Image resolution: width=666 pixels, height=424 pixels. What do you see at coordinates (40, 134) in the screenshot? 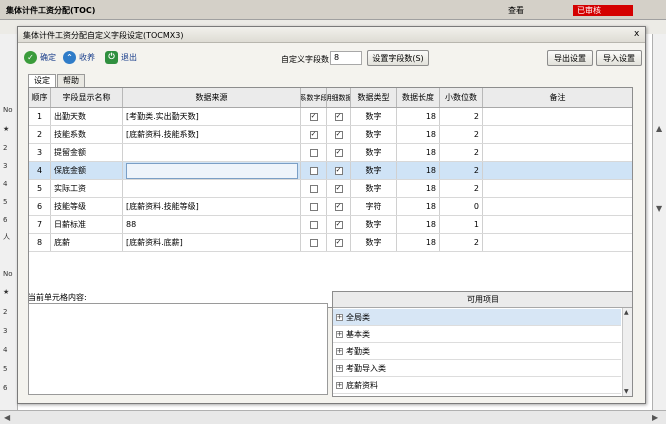
I see `cell-order: 2` at bounding box center [40, 134].